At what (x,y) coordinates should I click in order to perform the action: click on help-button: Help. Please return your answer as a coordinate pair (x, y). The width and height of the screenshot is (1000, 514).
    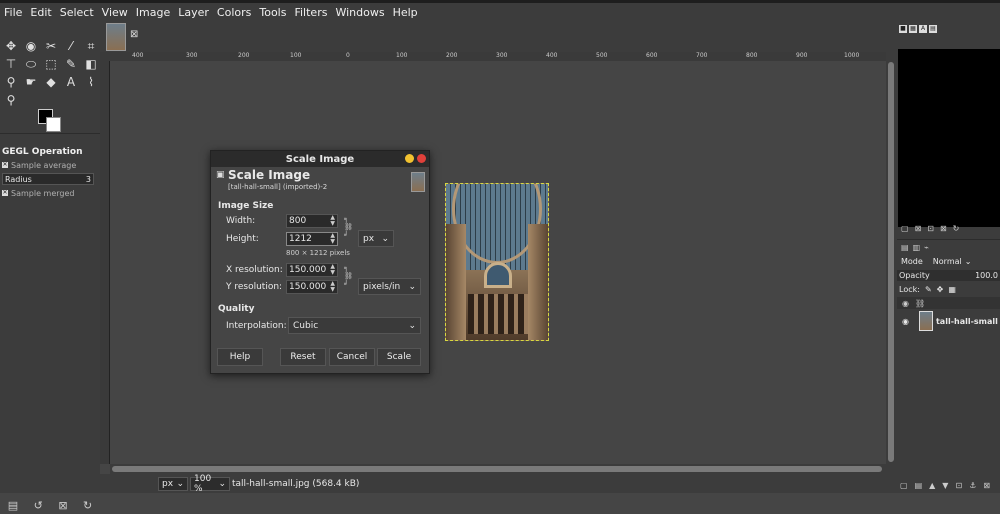
    Looking at the image, I should click on (240, 357).